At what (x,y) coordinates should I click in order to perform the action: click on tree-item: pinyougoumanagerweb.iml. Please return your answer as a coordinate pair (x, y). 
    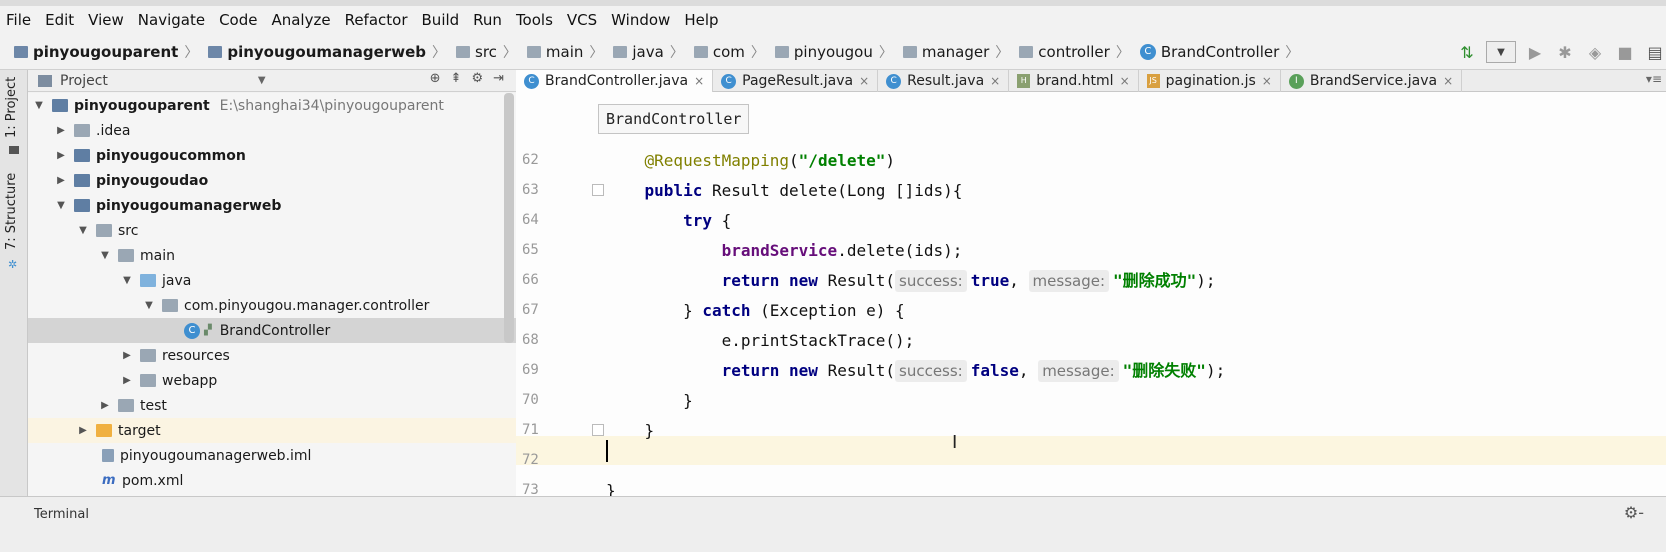
    Looking at the image, I should click on (272, 455).